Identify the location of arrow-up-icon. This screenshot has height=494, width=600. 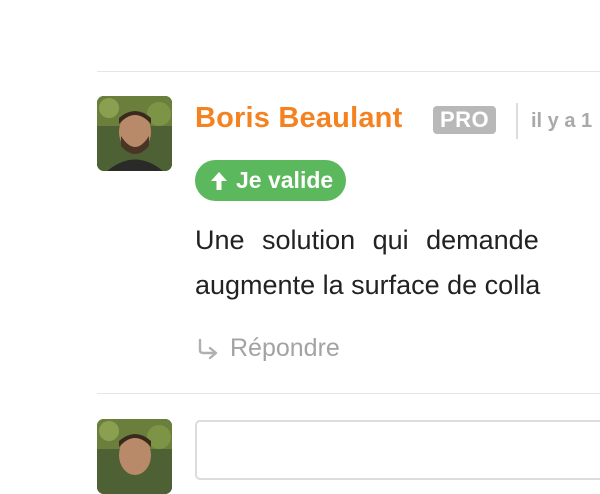
(219, 181).